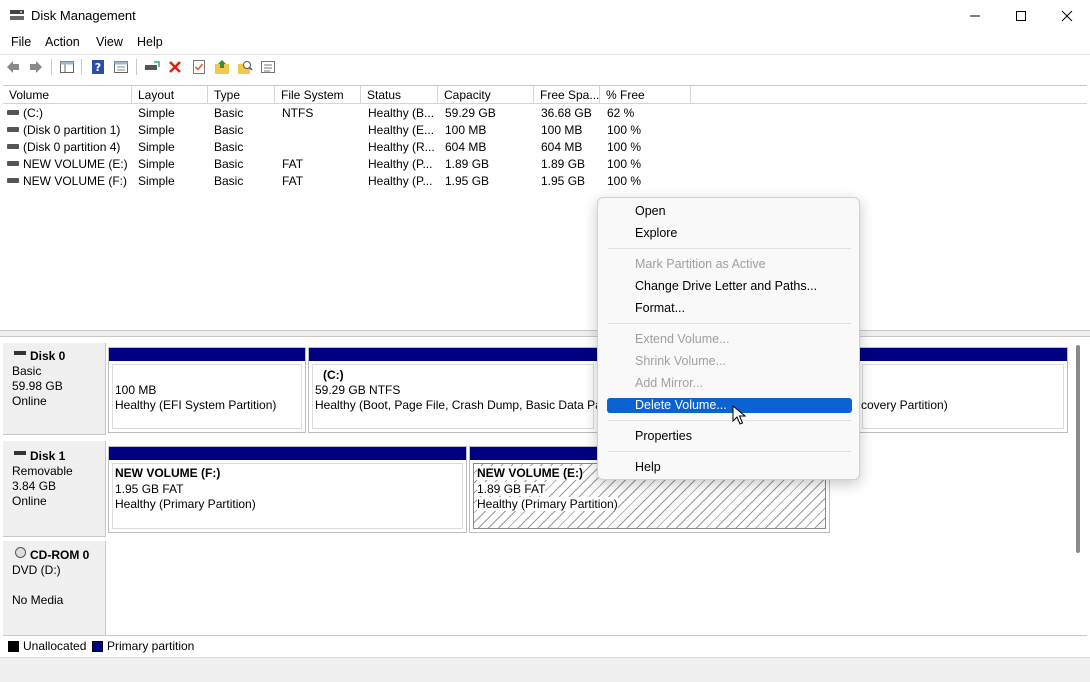  I want to click on cell-percent-free: 100 %, so click(624, 130).